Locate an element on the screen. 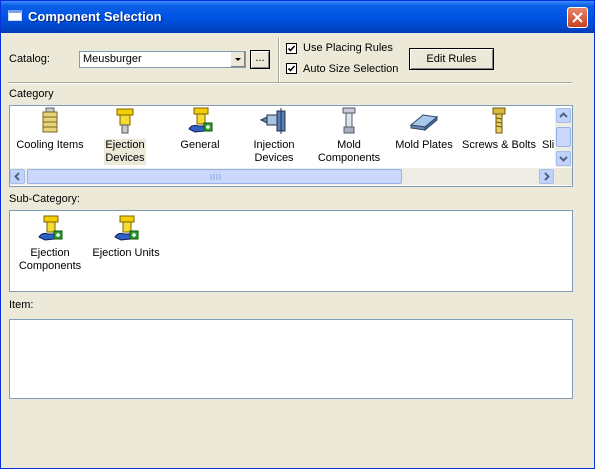 This screenshot has height=469, width=595. use-placing-rules-label: Use Placing Rules is located at coordinates (348, 48).